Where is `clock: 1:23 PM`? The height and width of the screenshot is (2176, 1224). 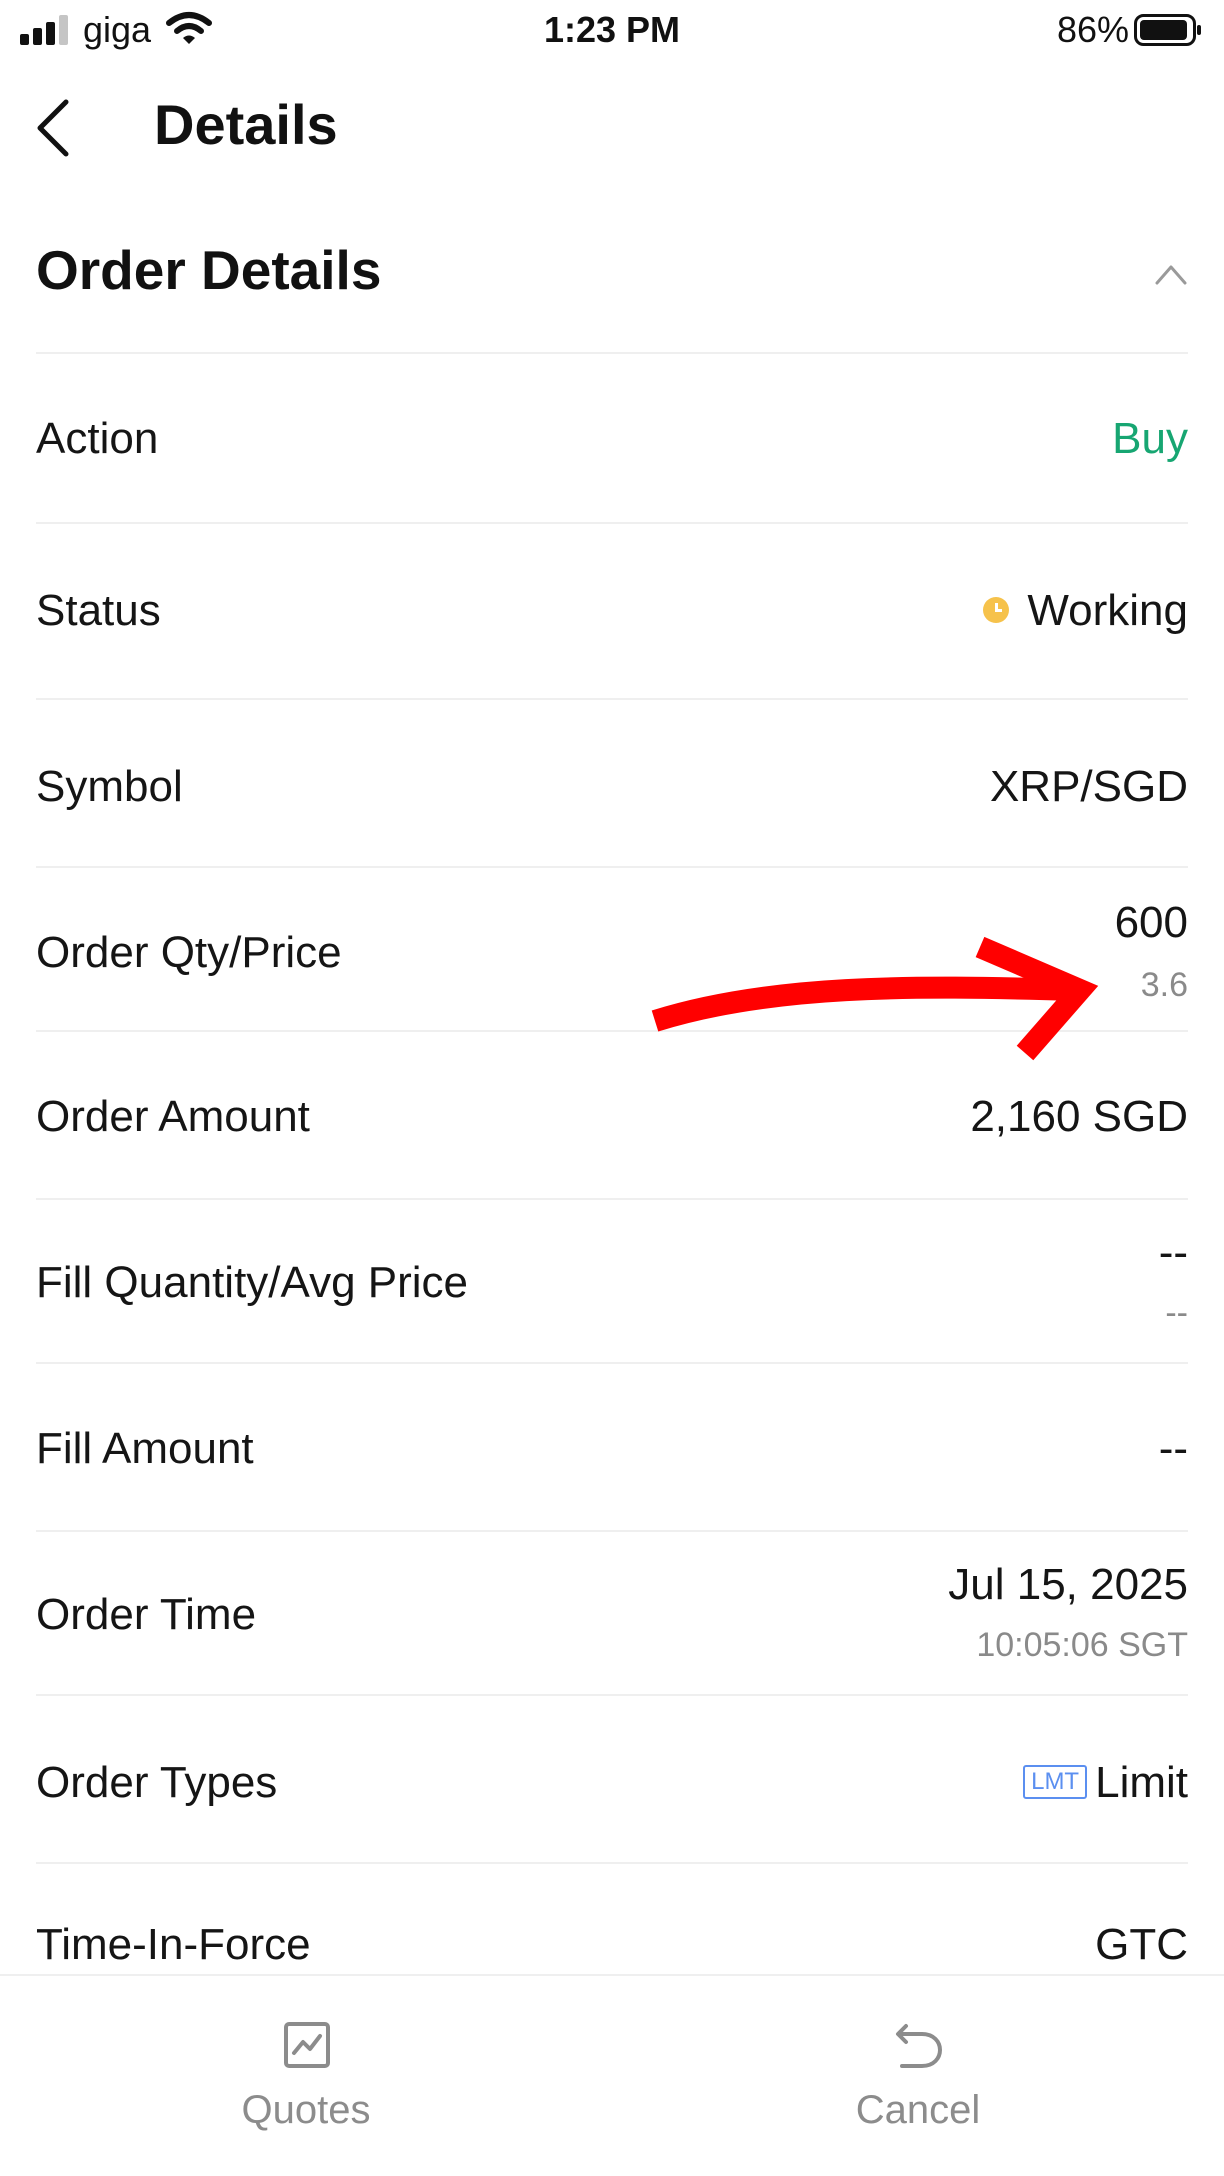 clock: 1:23 PM is located at coordinates (612, 29).